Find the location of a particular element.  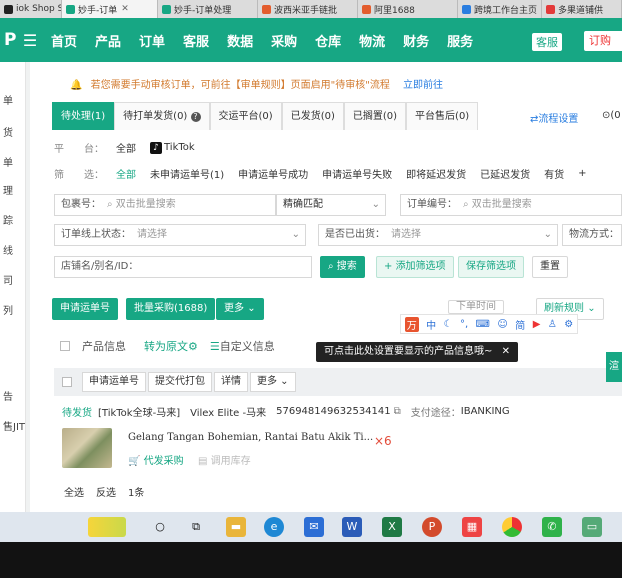

list-icon: ☰ is located at coordinates (215, 346).